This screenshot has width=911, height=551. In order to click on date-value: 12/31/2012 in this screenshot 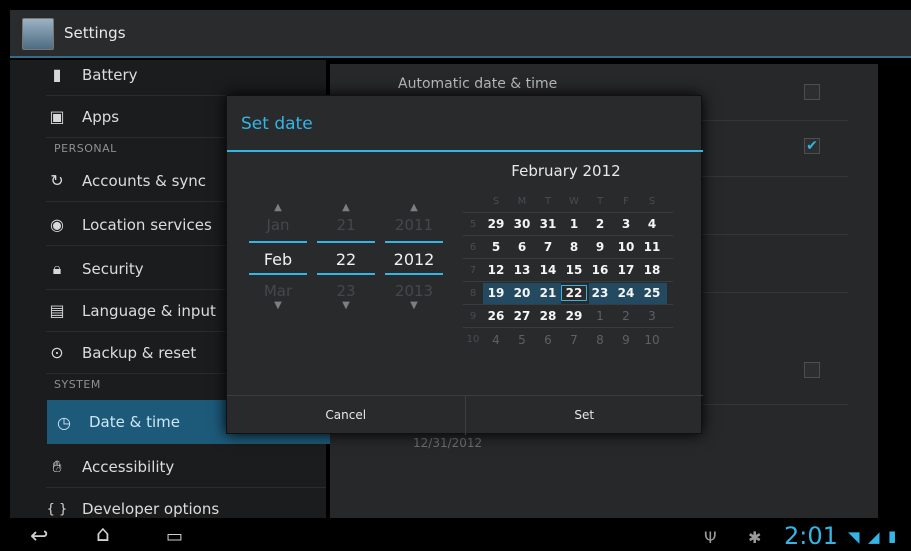, I will do `click(448, 443)`.